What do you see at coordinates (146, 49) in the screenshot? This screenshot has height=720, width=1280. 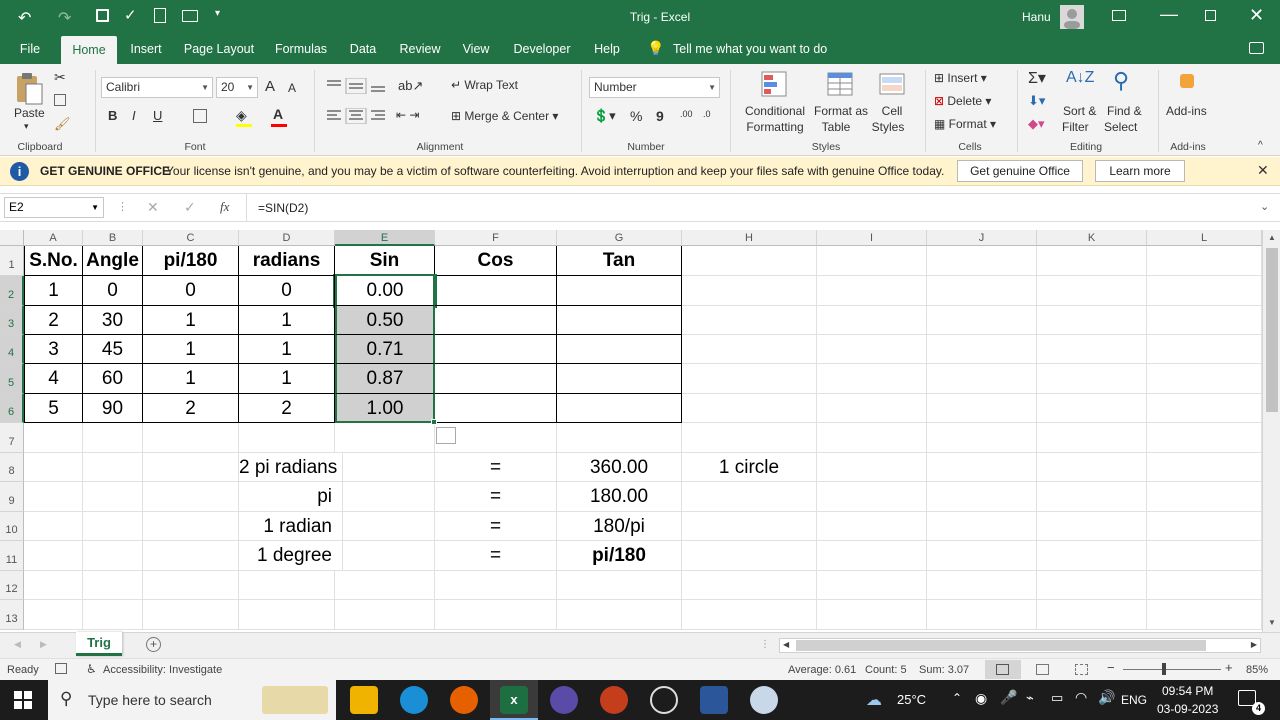 I see `tab-insert: Insert` at bounding box center [146, 49].